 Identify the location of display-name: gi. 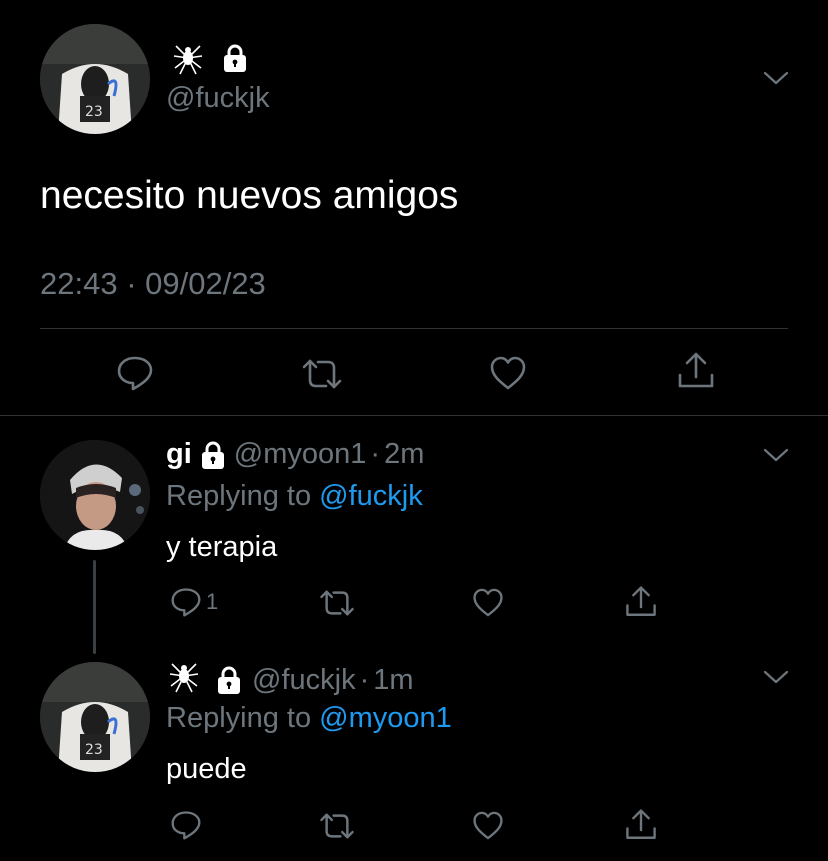
(179, 454).